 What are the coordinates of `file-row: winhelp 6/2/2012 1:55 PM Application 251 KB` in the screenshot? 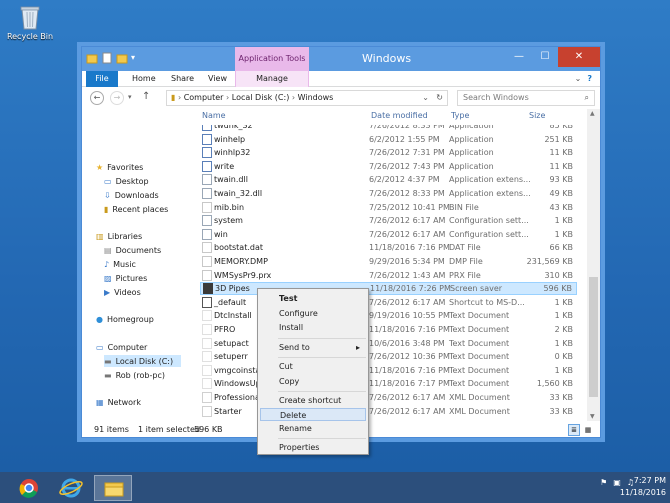 It's located at (388, 139).